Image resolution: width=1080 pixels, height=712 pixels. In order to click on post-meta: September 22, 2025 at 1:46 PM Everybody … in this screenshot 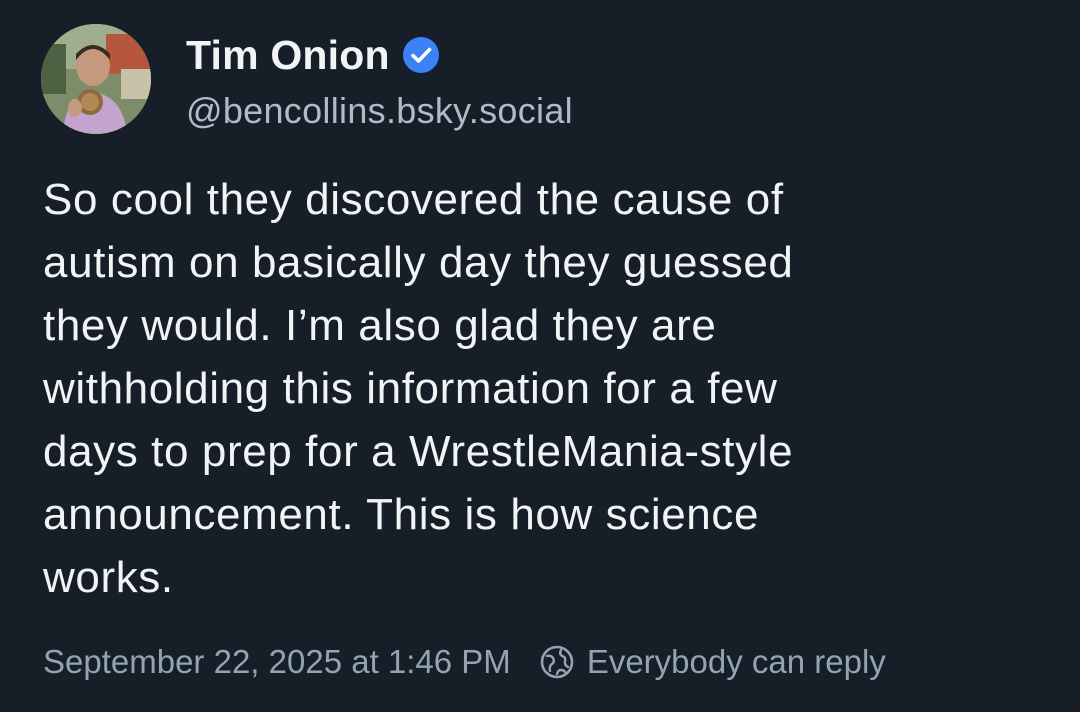, I will do `click(464, 662)`.